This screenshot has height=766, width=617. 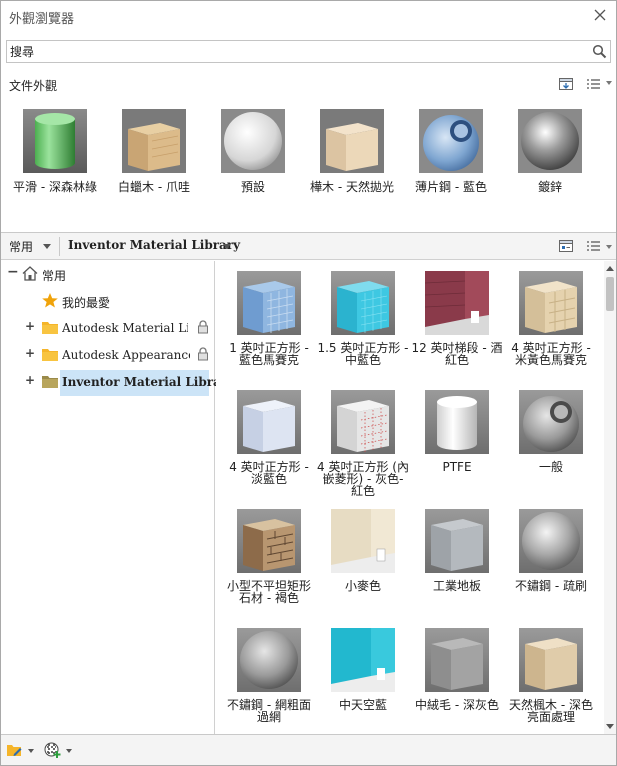 What do you see at coordinates (451, 151) in the screenshot?
I see `document-appearance-item: 薄片鋼 - 藍色` at bounding box center [451, 151].